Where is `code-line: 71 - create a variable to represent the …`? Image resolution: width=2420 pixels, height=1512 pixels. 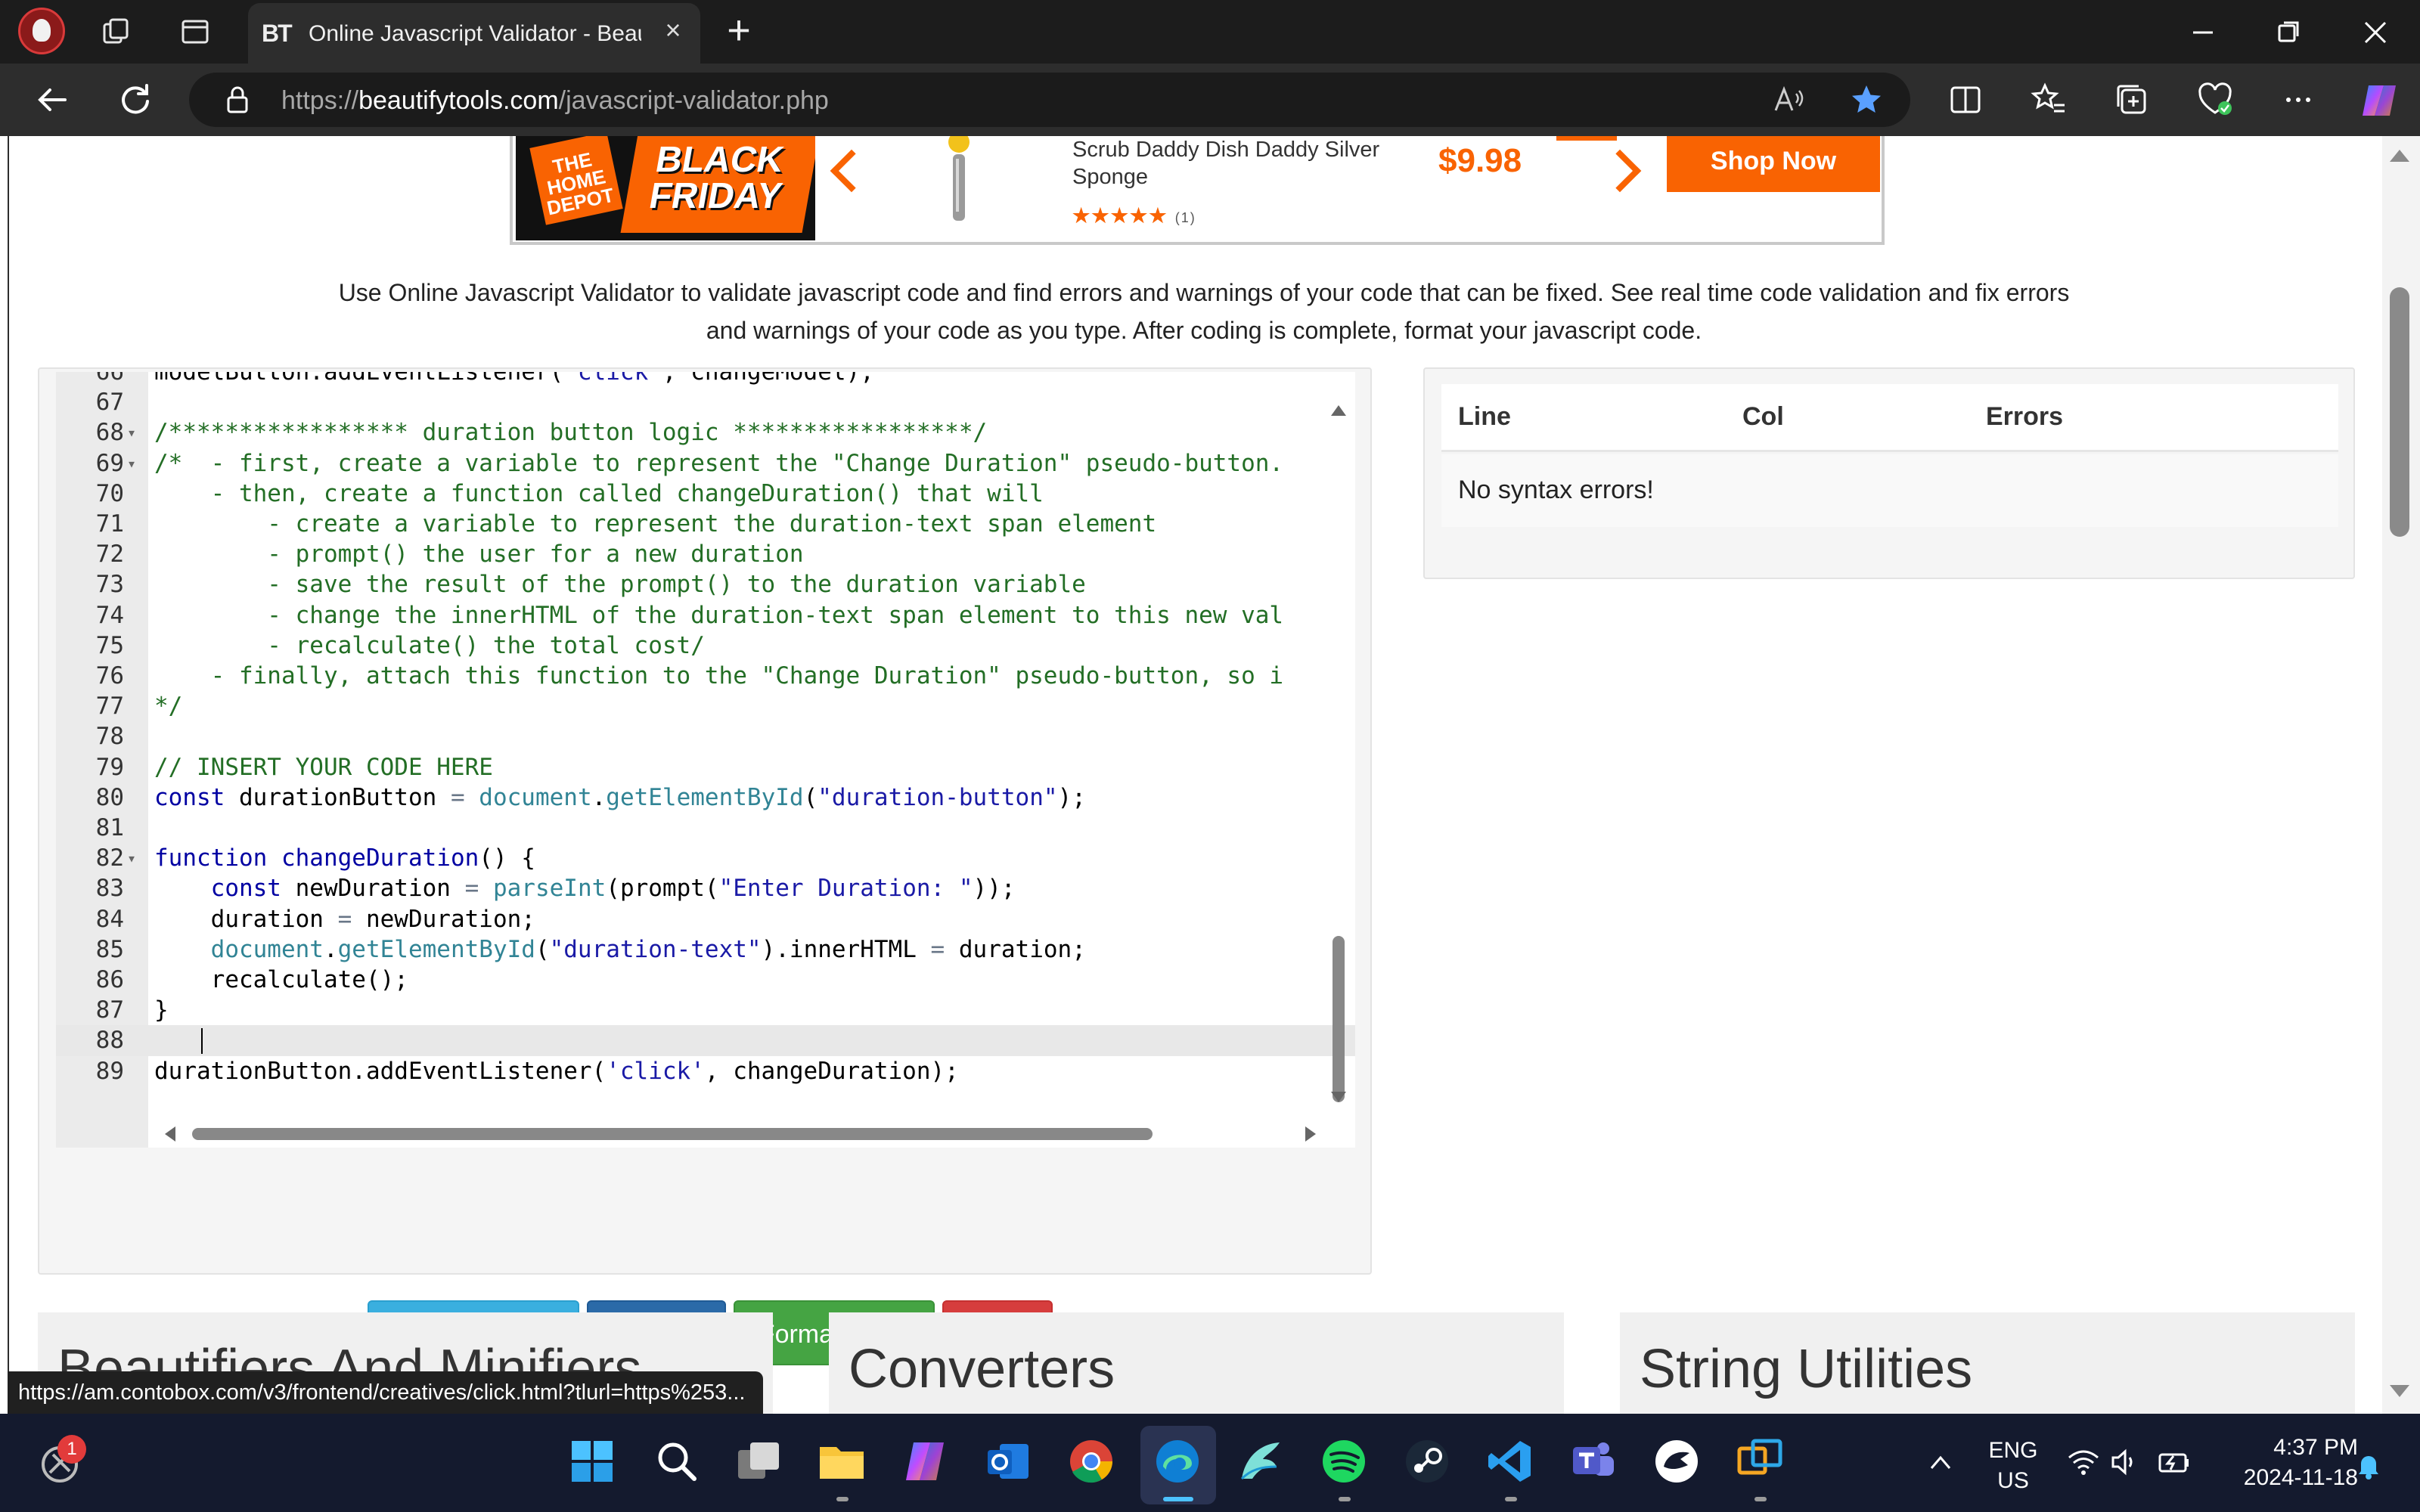 code-line: 71 - create a variable to represent the … is located at coordinates (705, 524).